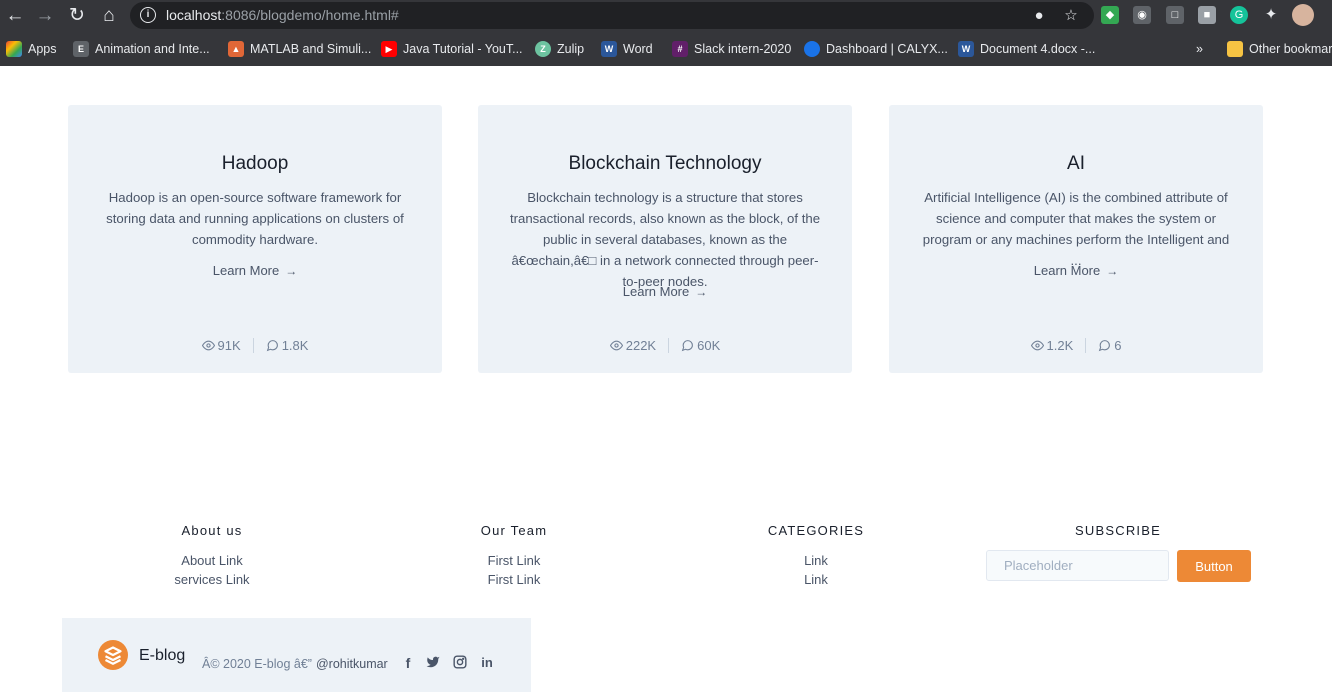 Image resolution: width=1332 pixels, height=692 pixels. I want to click on subscribe-email-input, so click(1077, 565).